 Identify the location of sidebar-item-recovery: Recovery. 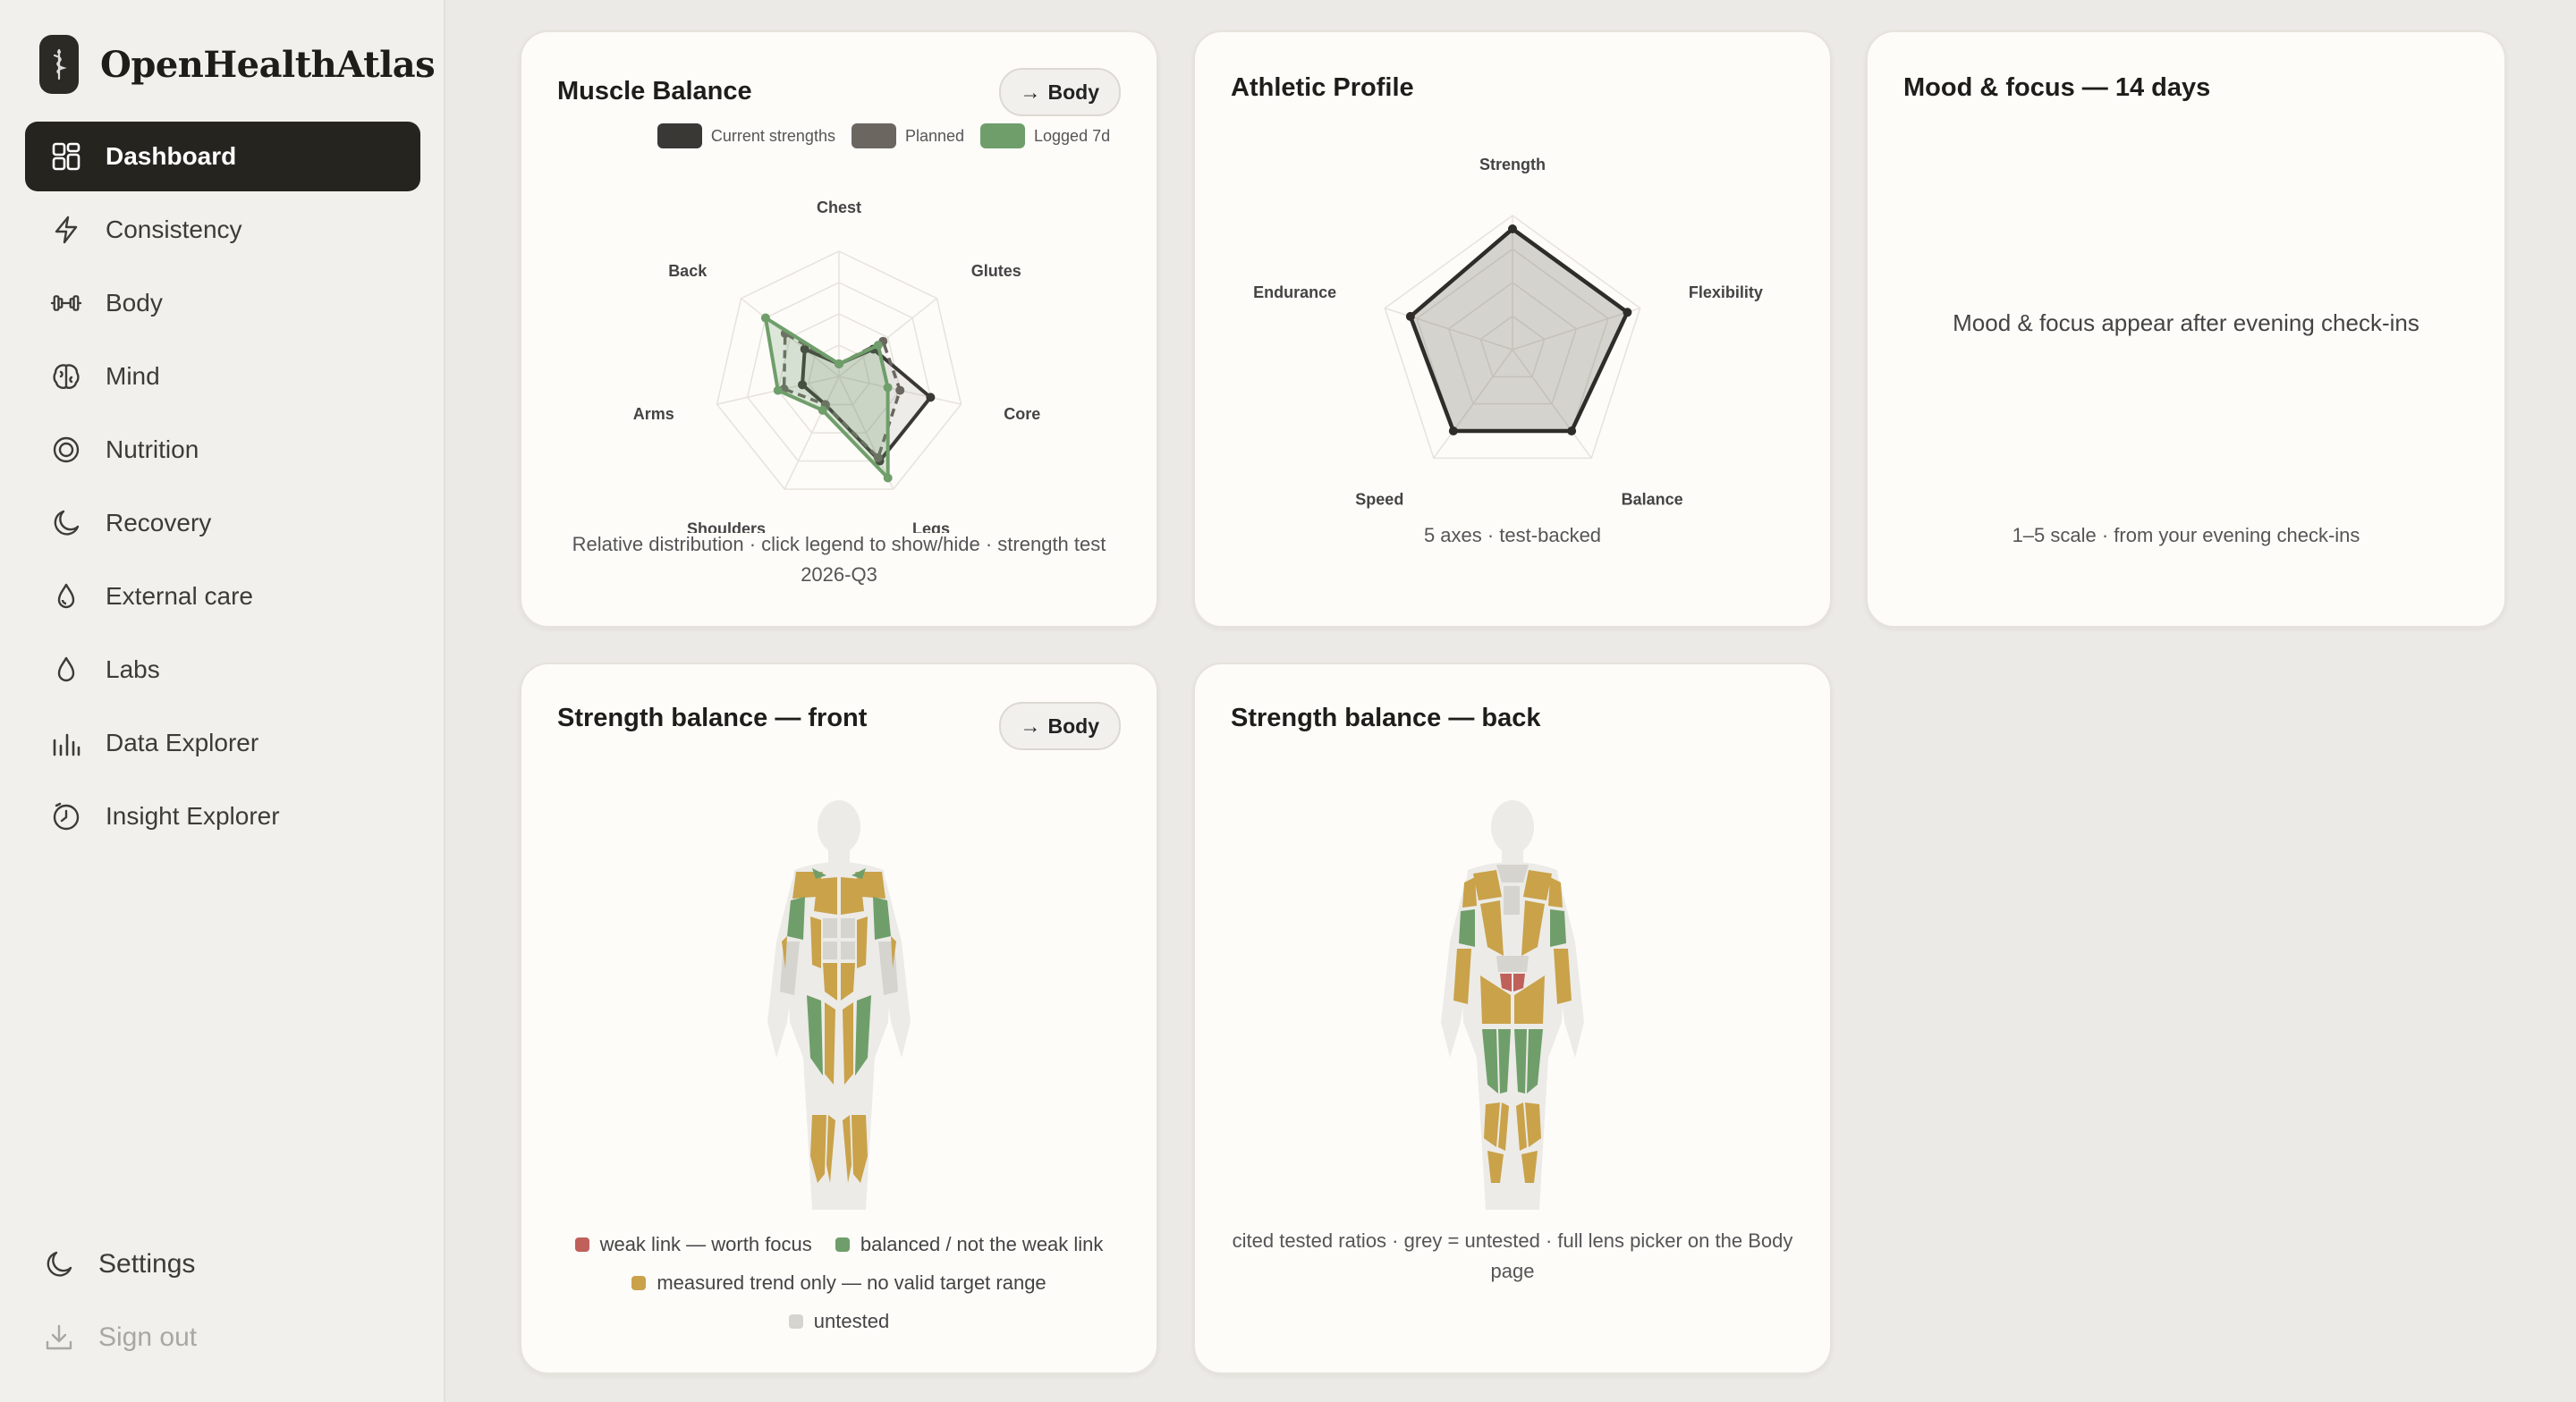
(222, 523).